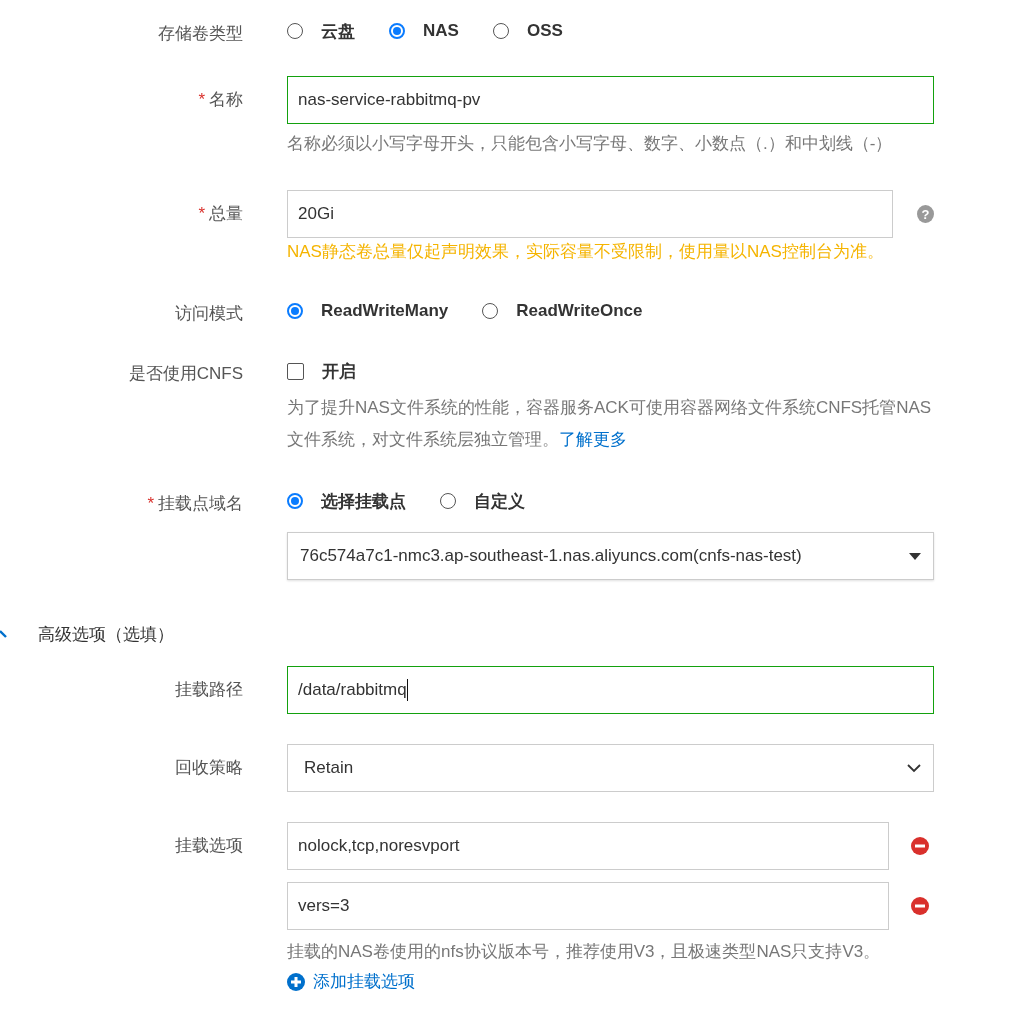  Describe the element at coordinates (588, 846) in the screenshot. I see `text-input: nolock,tcp,noresvport` at that location.